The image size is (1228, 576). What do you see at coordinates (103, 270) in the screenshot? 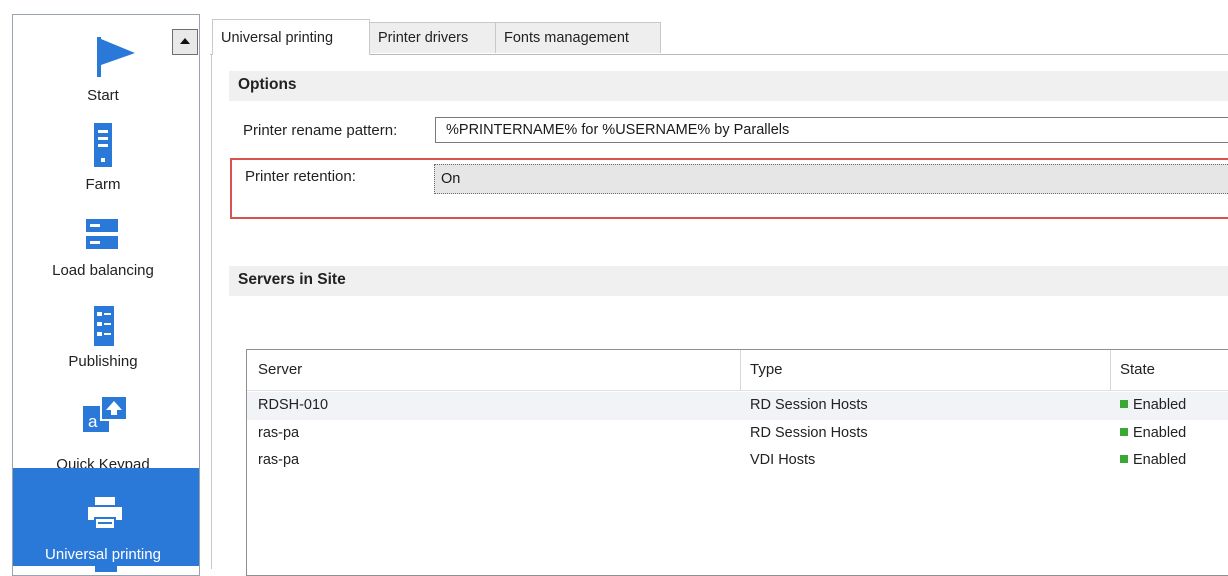
I see `nav-label-load-balancing: Load balancing` at bounding box center [103, 270].